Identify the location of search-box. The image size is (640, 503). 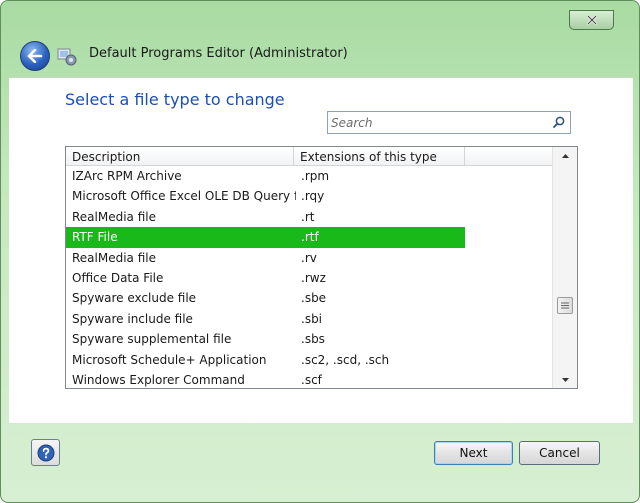
(449, 122).